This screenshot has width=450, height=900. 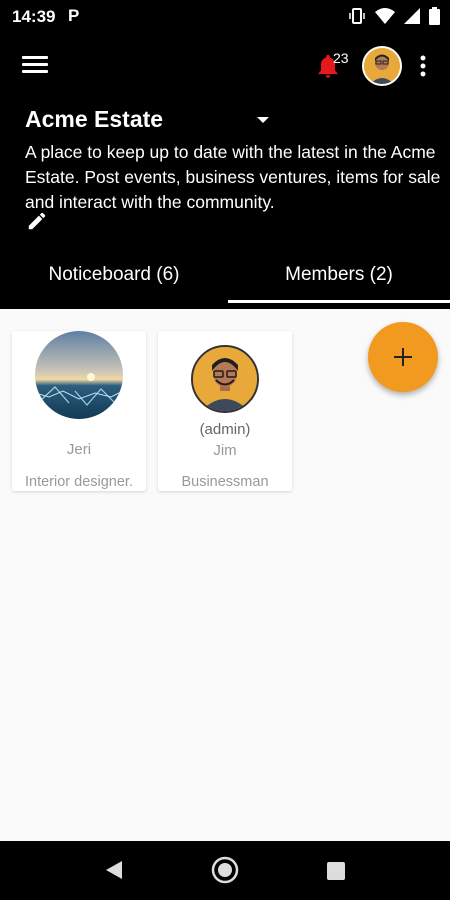 What do you see at coordinates (385, 16) in the screenshot?
I see `wifi-icon` at bounding box center [385, 16].